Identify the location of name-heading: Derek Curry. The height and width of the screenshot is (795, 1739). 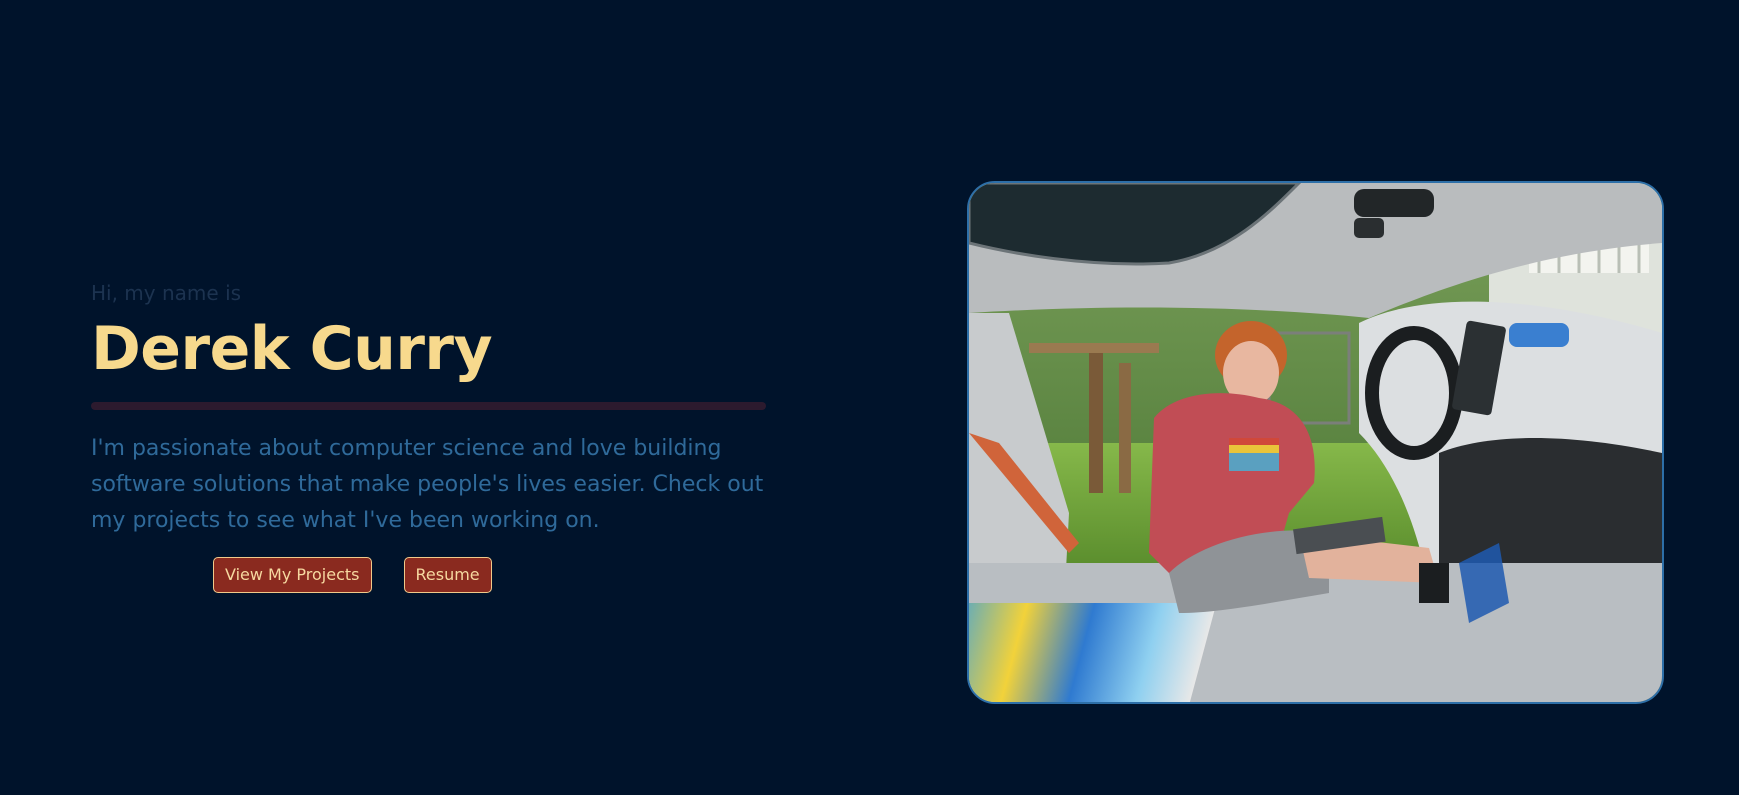
(292, 349).